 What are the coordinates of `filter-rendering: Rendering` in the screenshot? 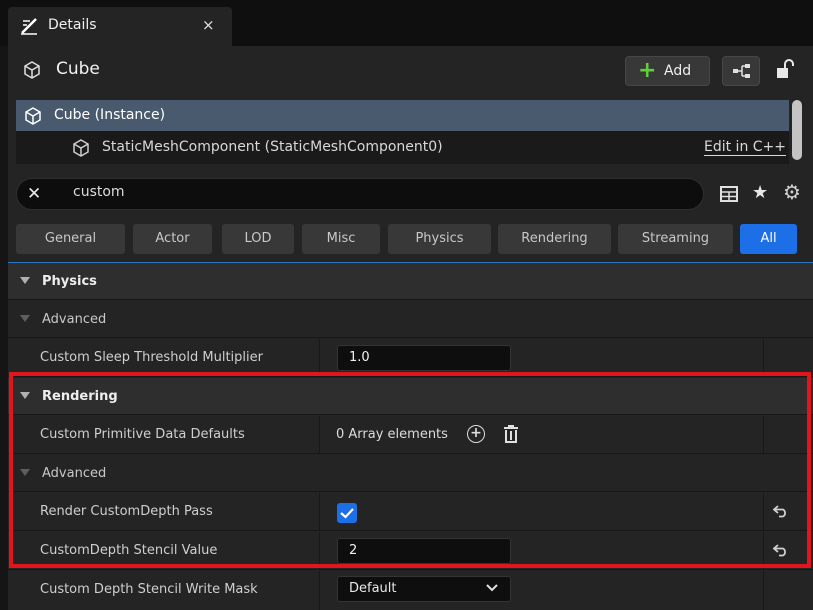 It's located at (554, 239).